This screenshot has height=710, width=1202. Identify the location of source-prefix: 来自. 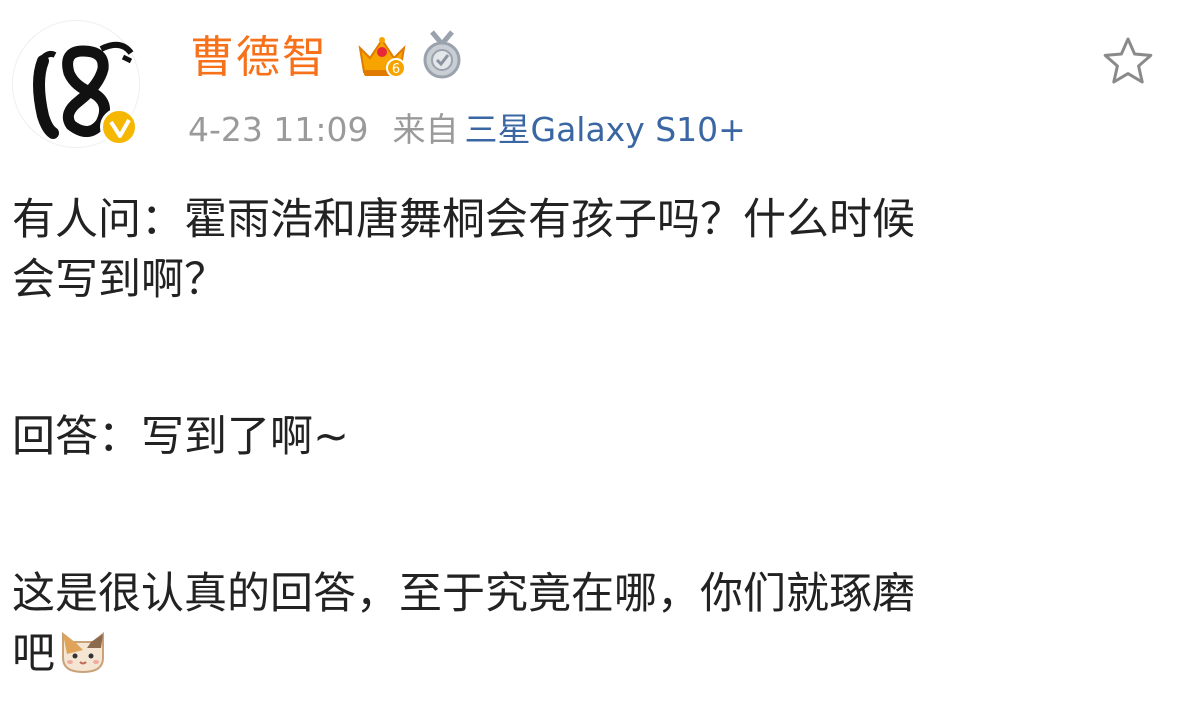
(425, 129).